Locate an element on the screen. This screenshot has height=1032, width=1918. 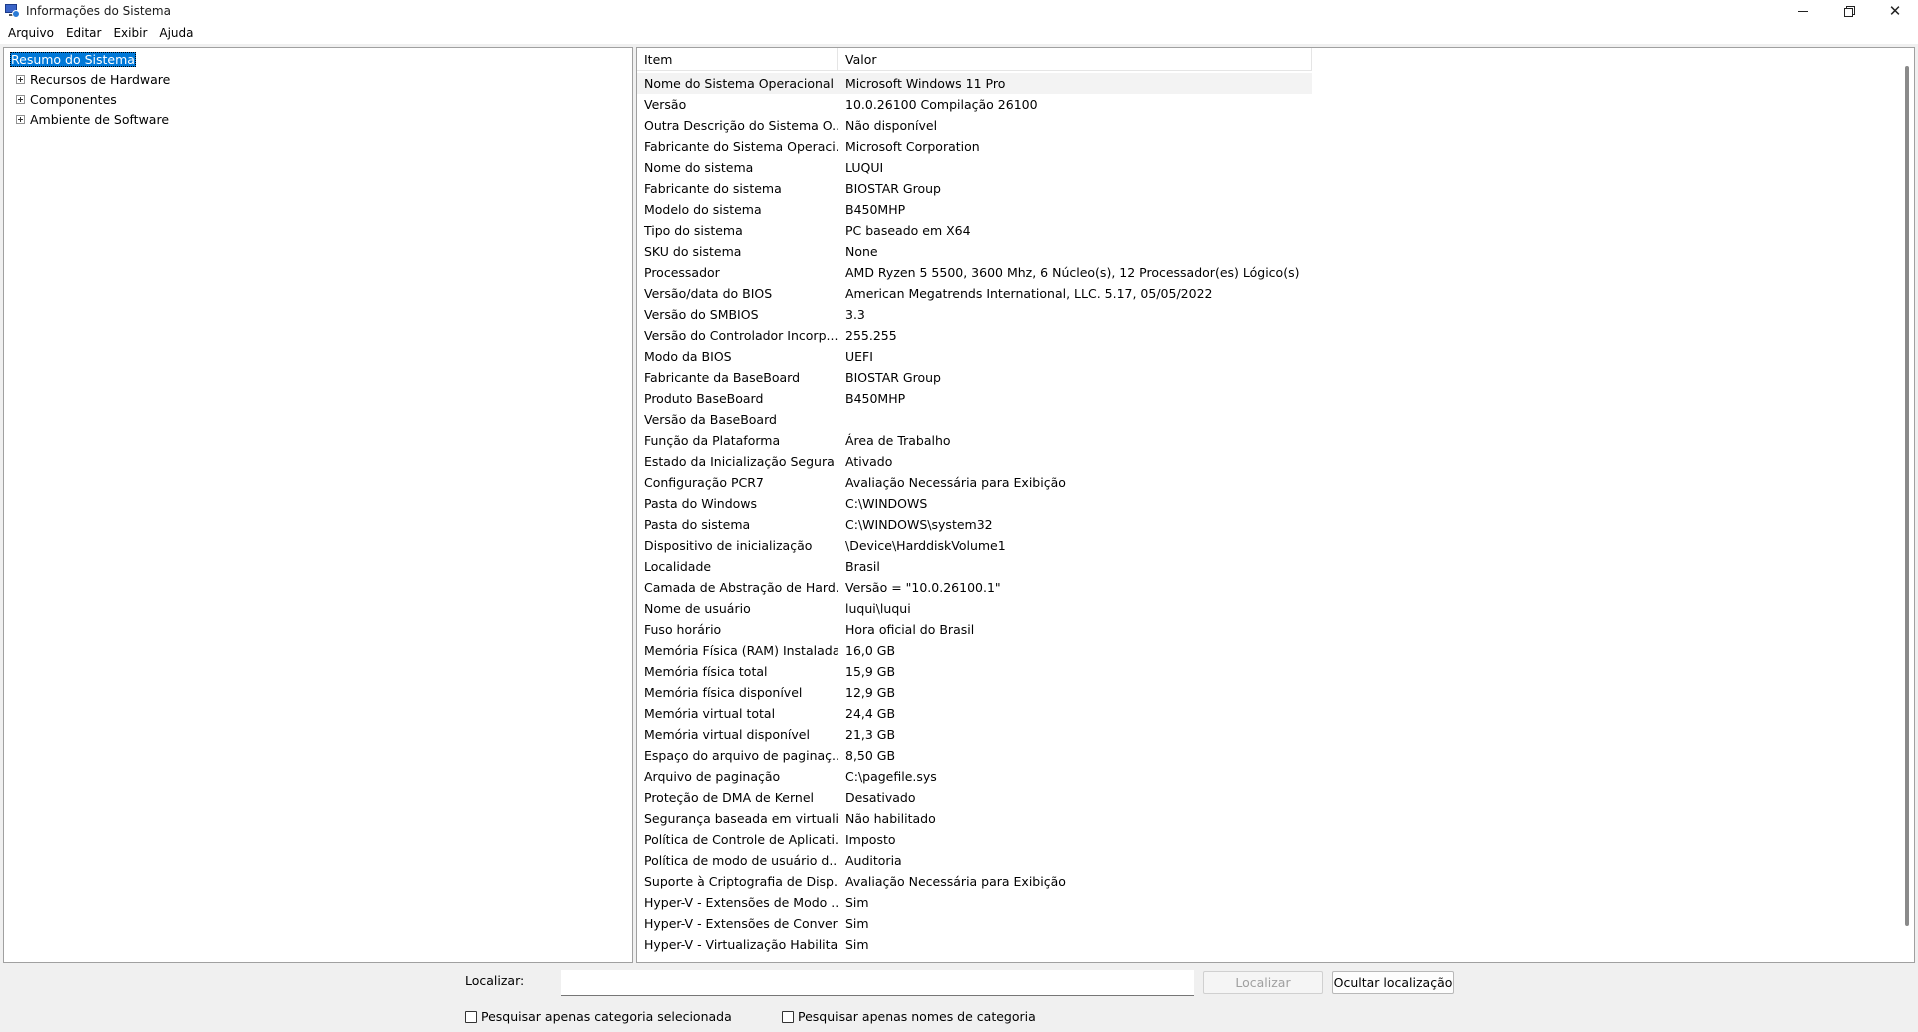
row-item: Arquivo de paginação is located at coordinates (712, 776).